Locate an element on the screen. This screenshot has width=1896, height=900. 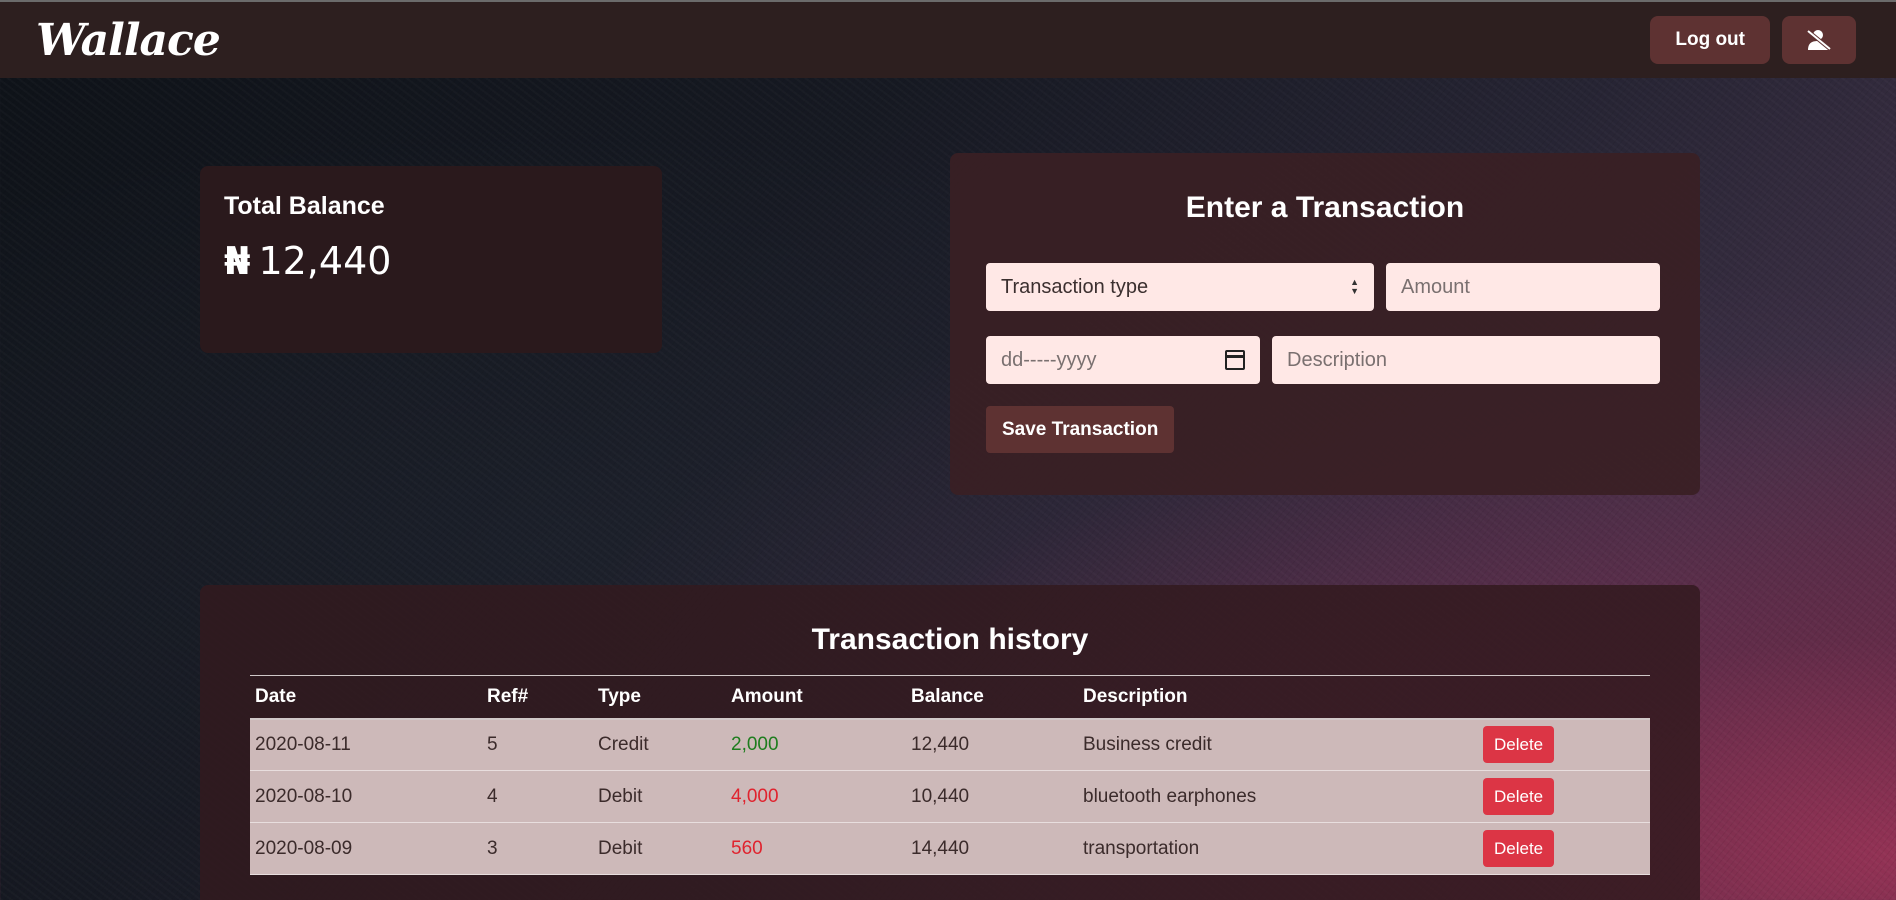
form-row-1: Transaction type ▲ ▼ Amount is located at coordinates (1325, 287).